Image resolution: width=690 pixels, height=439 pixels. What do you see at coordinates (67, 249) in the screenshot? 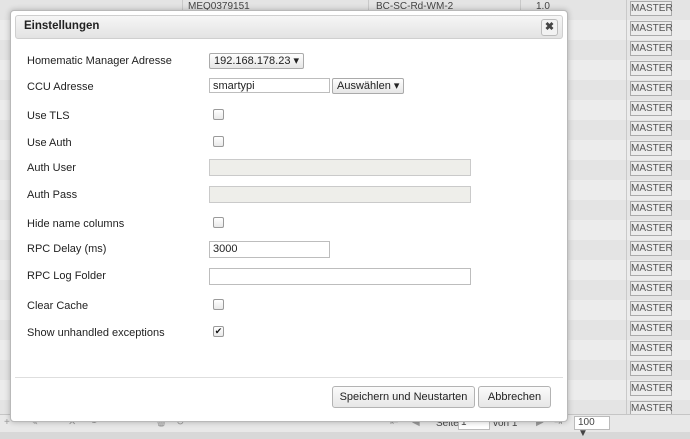
I see `rpc-delay-label: RPC Delay (ms)` at bounding box center [67, 249].